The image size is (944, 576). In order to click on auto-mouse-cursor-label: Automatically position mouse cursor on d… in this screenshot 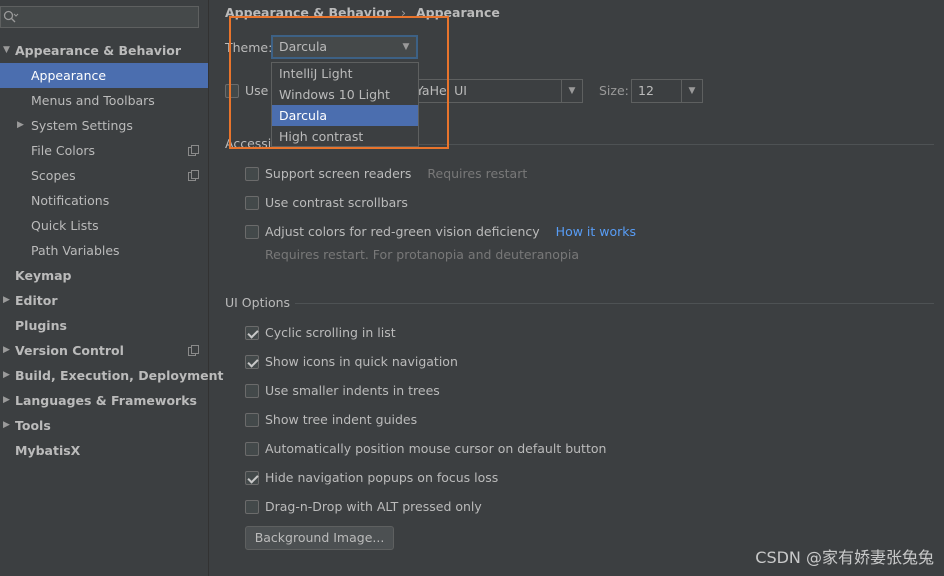, I will do `click(436, 448)`.